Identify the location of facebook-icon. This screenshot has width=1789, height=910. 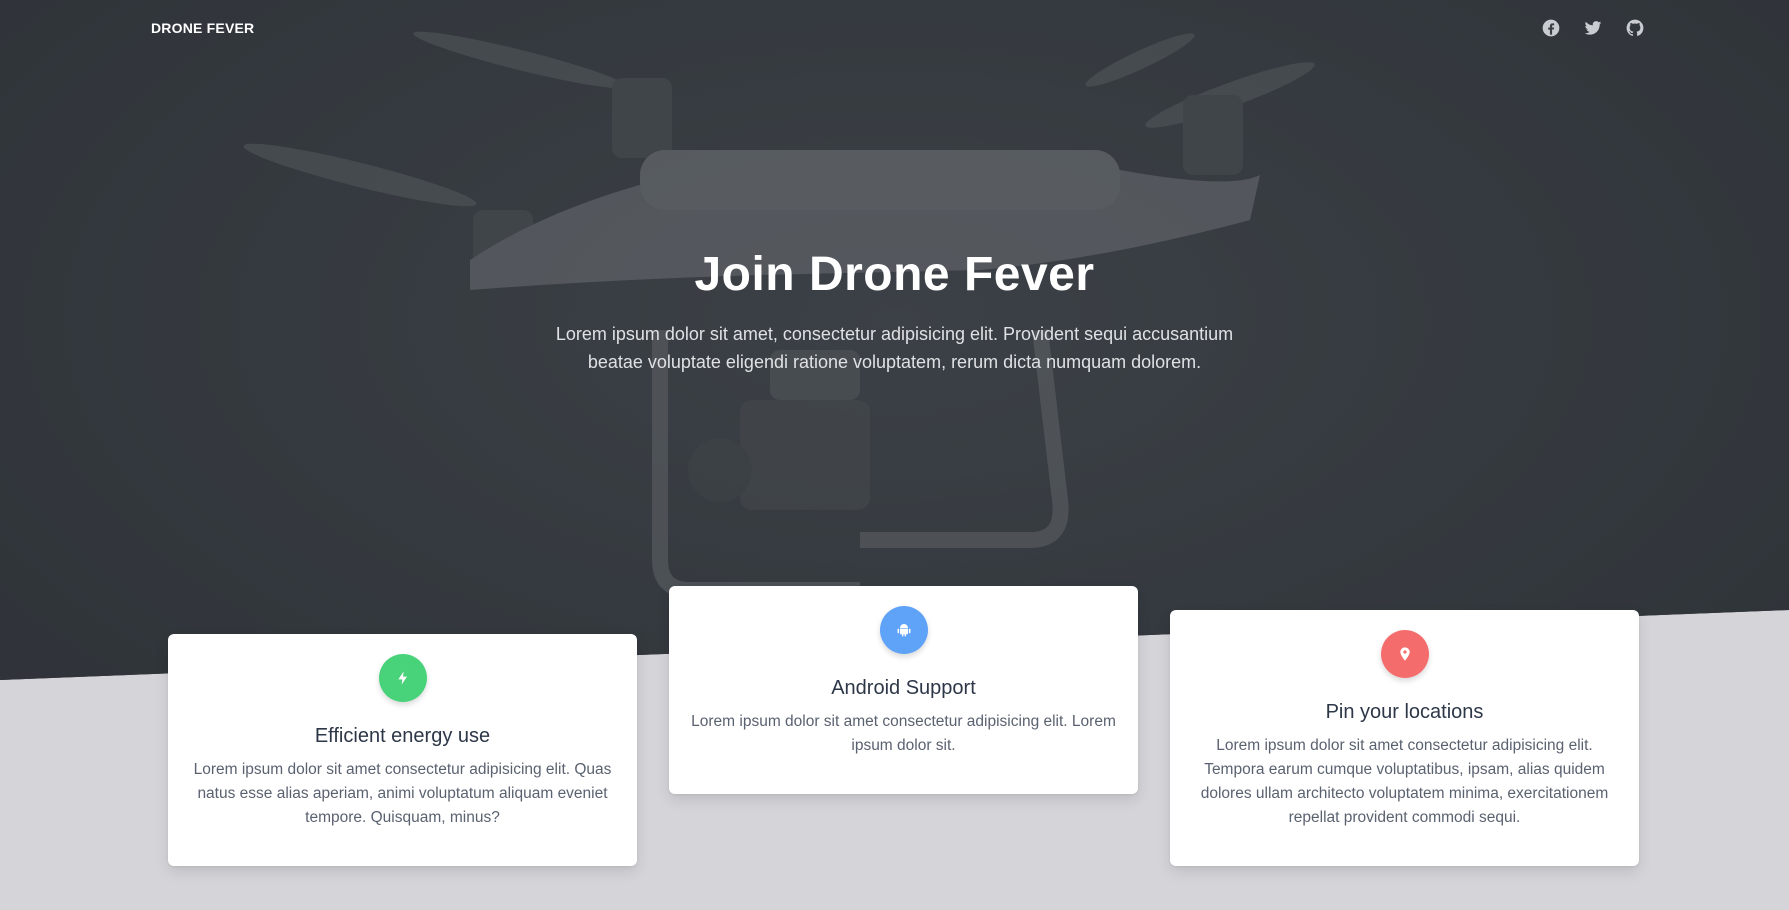
(1551, 28).